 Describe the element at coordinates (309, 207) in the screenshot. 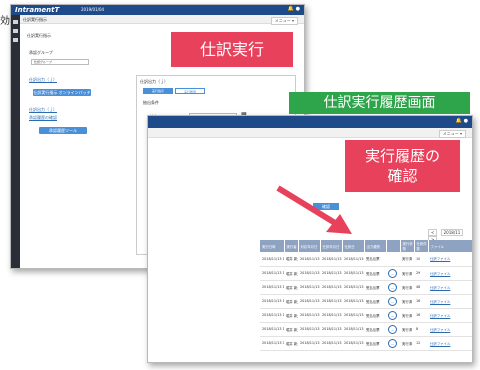

I see `arrow-shaft` at that location.